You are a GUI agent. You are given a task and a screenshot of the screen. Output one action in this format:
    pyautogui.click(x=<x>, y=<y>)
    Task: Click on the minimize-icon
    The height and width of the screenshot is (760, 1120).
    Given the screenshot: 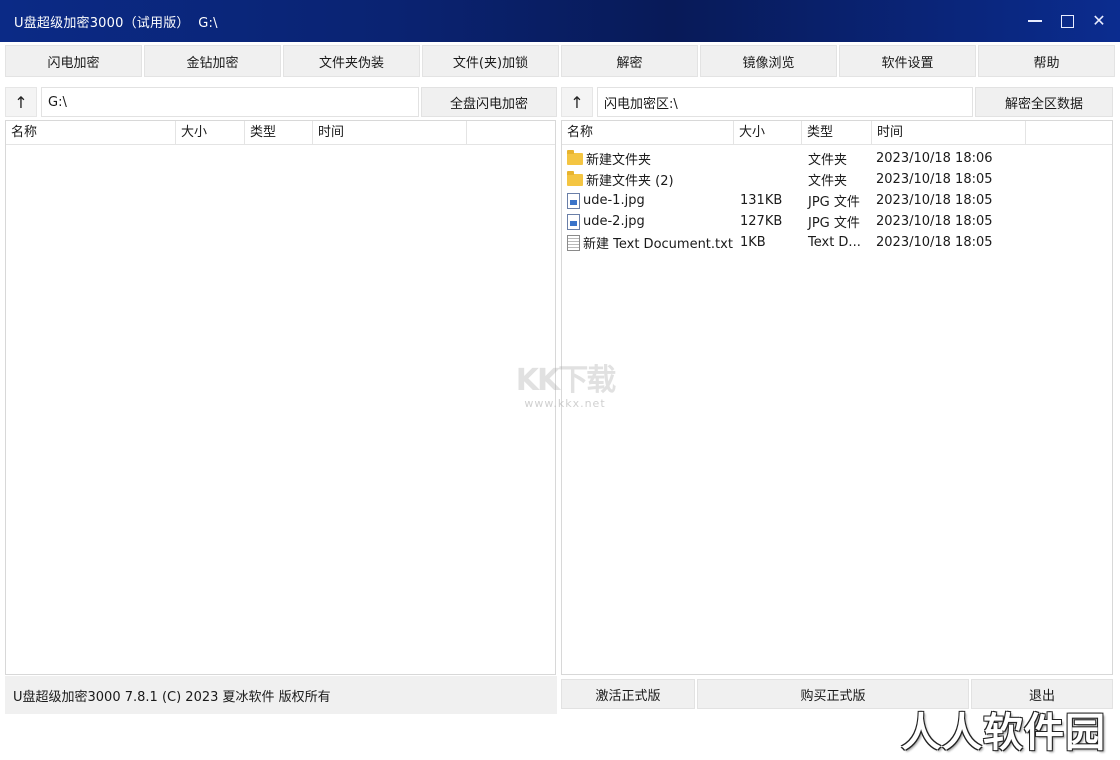 What is the action you would take?
    pyautogui.click(x=1035, y=21)
    